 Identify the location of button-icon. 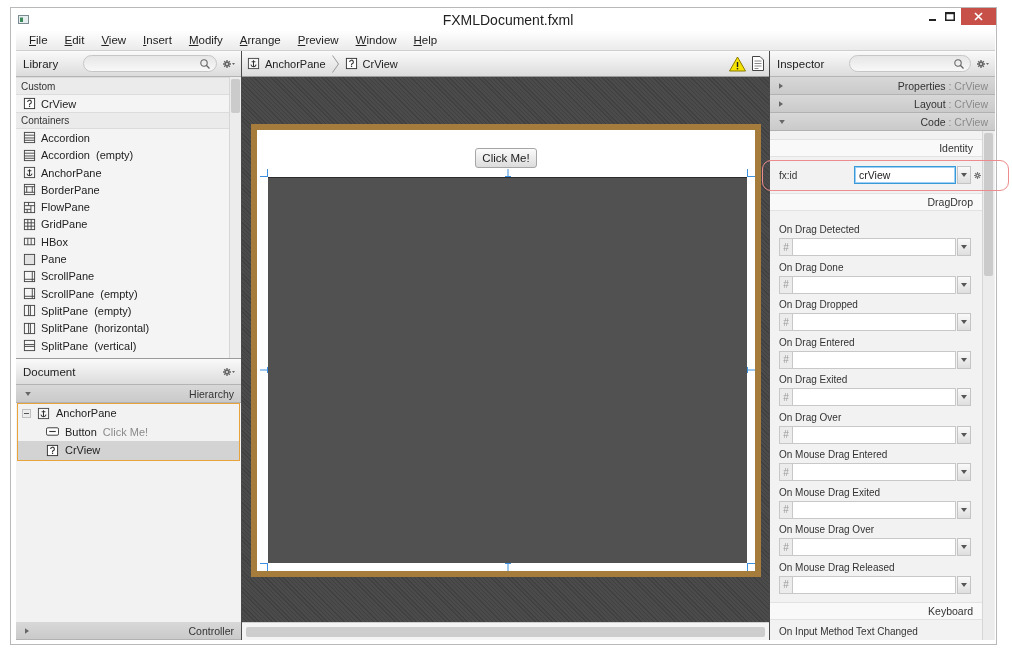
(52, 432).